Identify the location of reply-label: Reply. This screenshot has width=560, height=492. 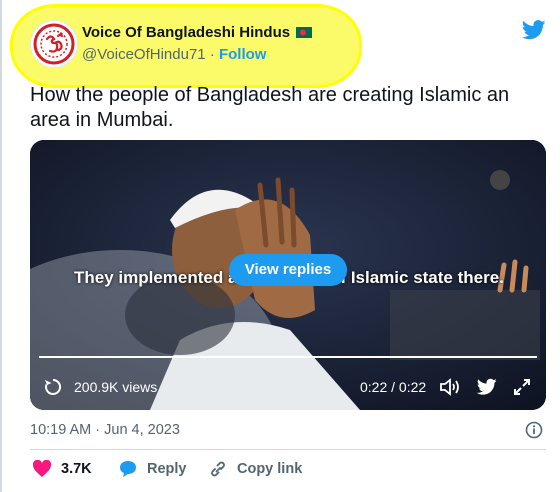
(167, 469).